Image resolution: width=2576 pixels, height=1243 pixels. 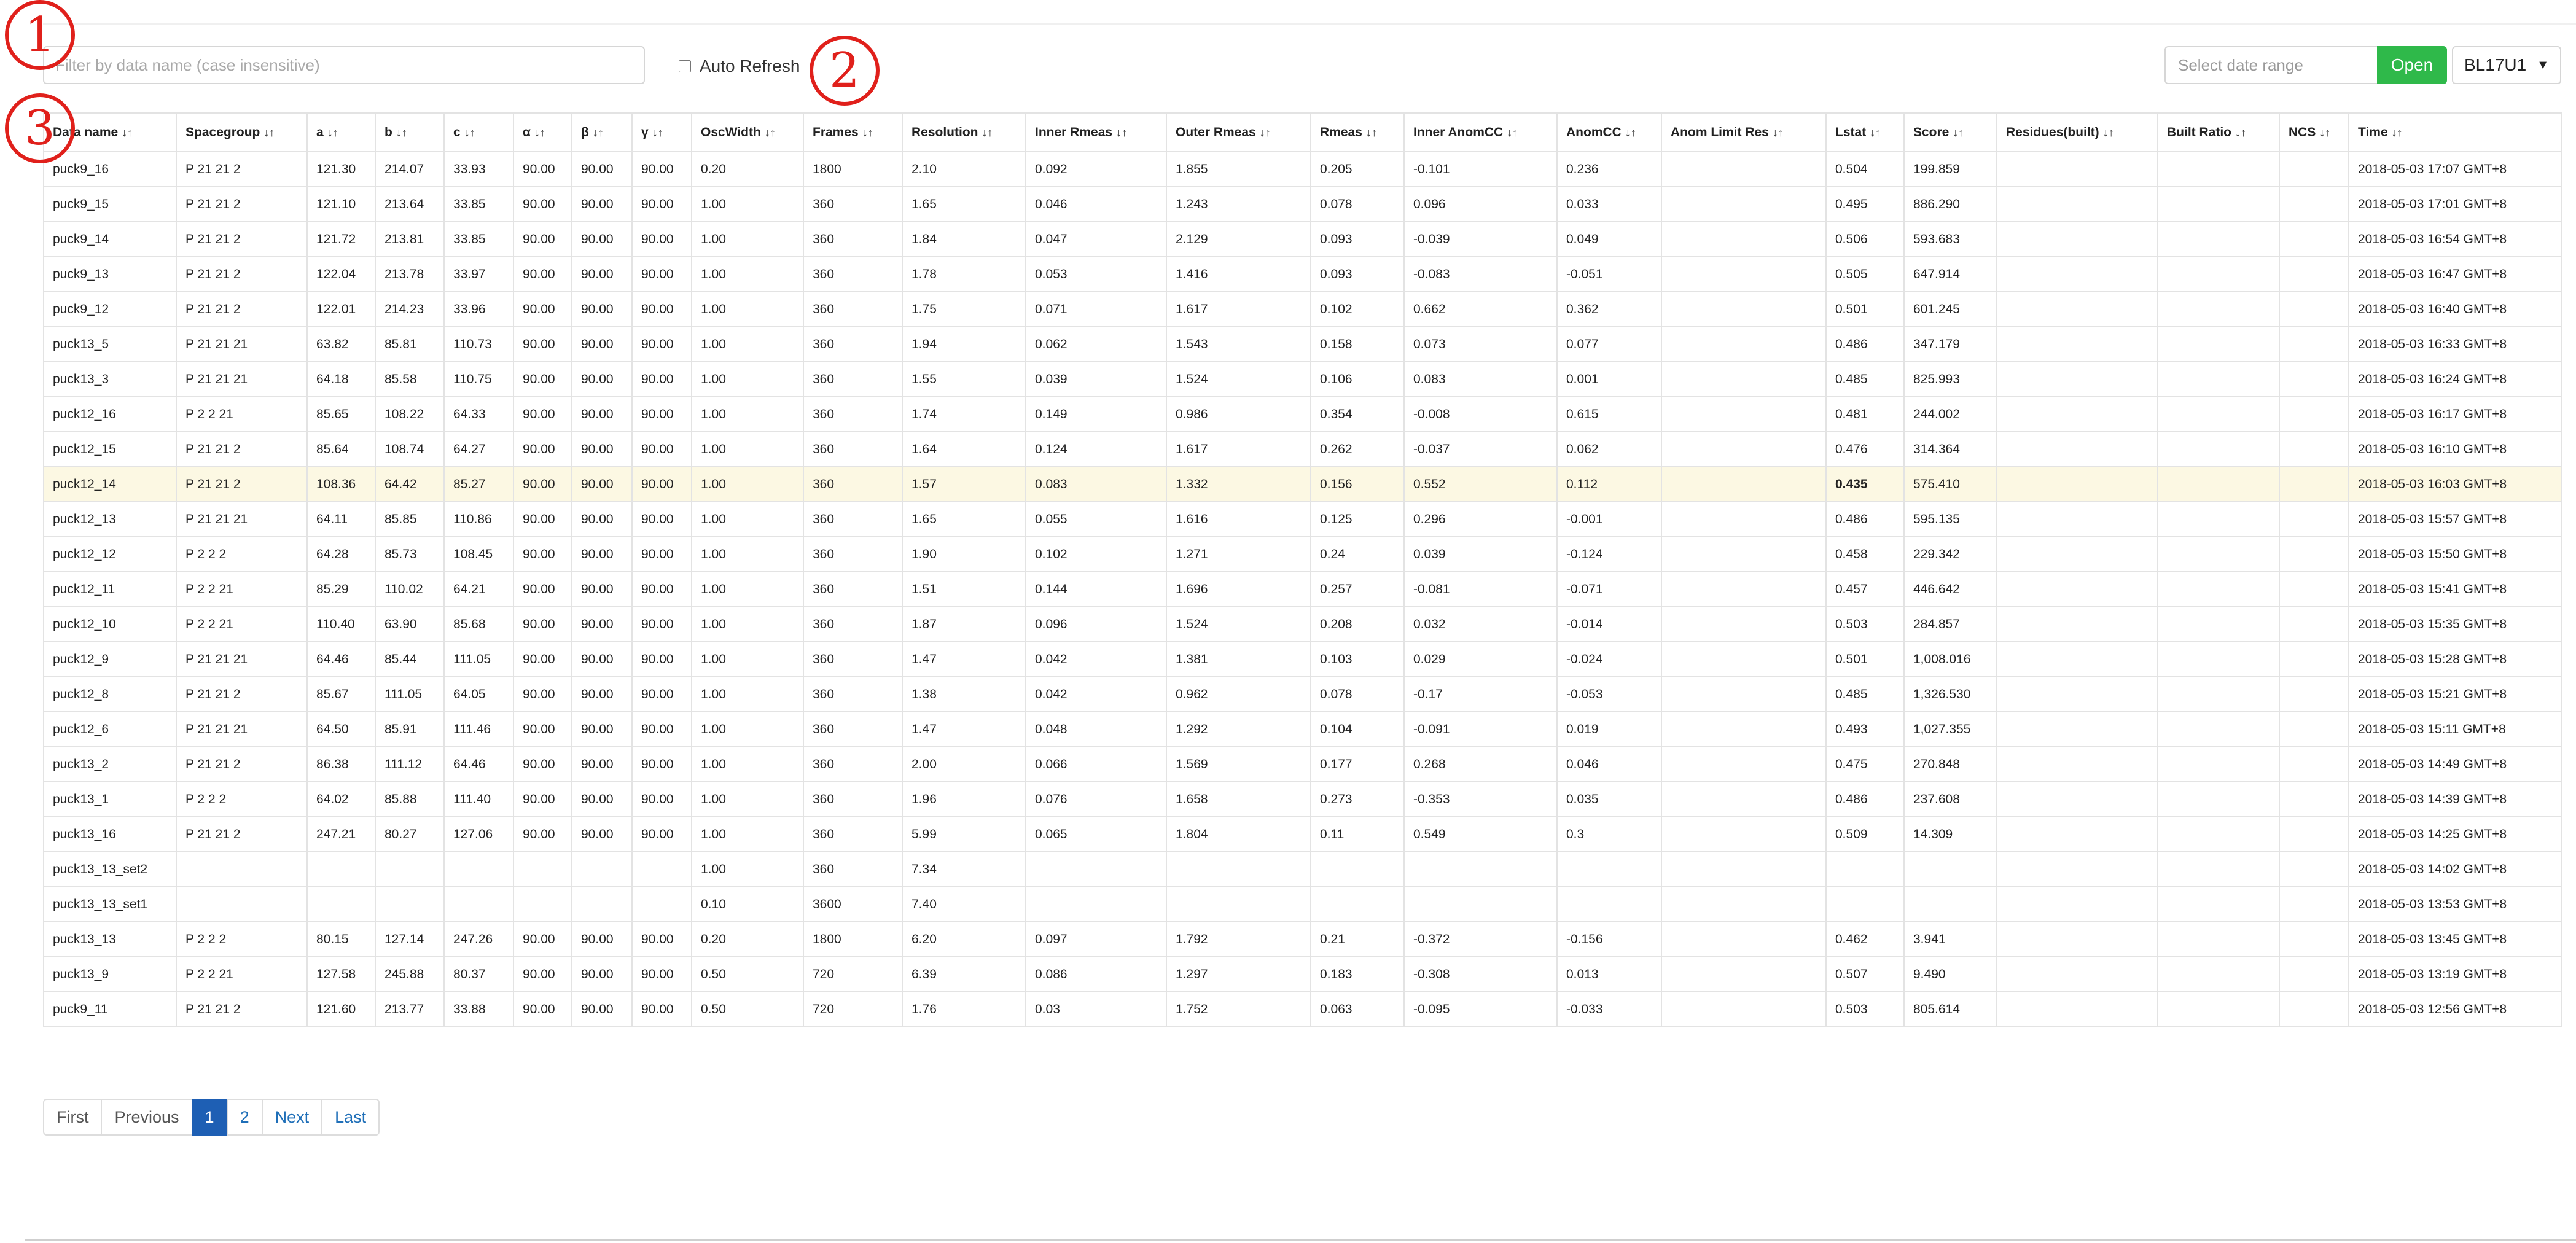 I want to click on column-header-21: NCS ↓↑, so click(x=2314, y=132).